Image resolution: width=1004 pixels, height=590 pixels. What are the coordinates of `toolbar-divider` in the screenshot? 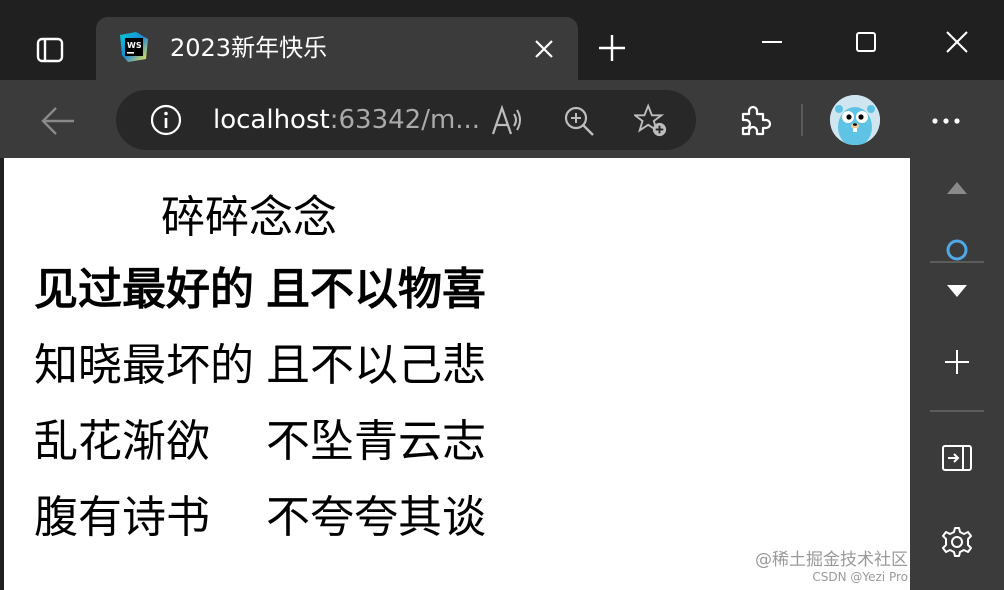 It's located at (802, 120).